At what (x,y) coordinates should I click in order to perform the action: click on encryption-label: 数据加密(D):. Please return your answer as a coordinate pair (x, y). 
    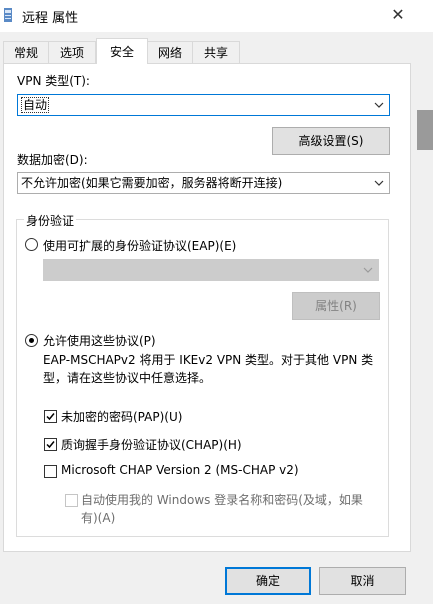
    Looking at the image, I should click on (52, 160).